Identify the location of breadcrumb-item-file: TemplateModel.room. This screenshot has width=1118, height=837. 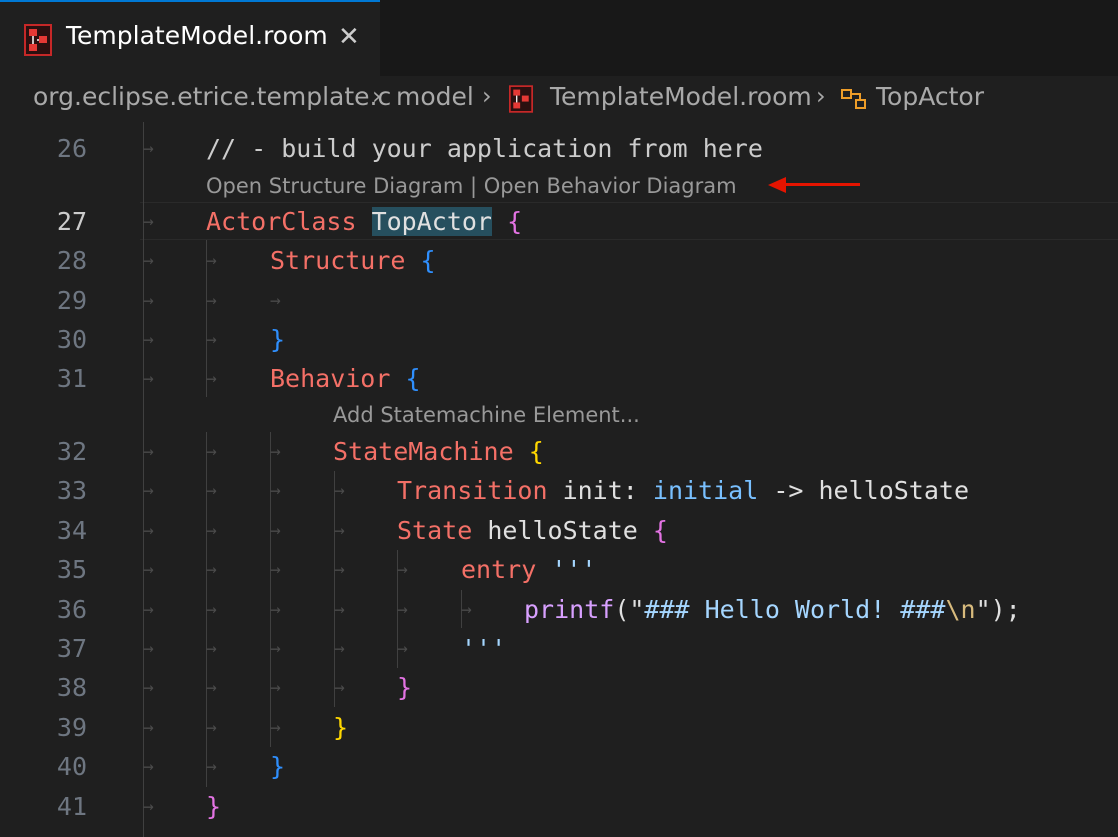
(681, 96).